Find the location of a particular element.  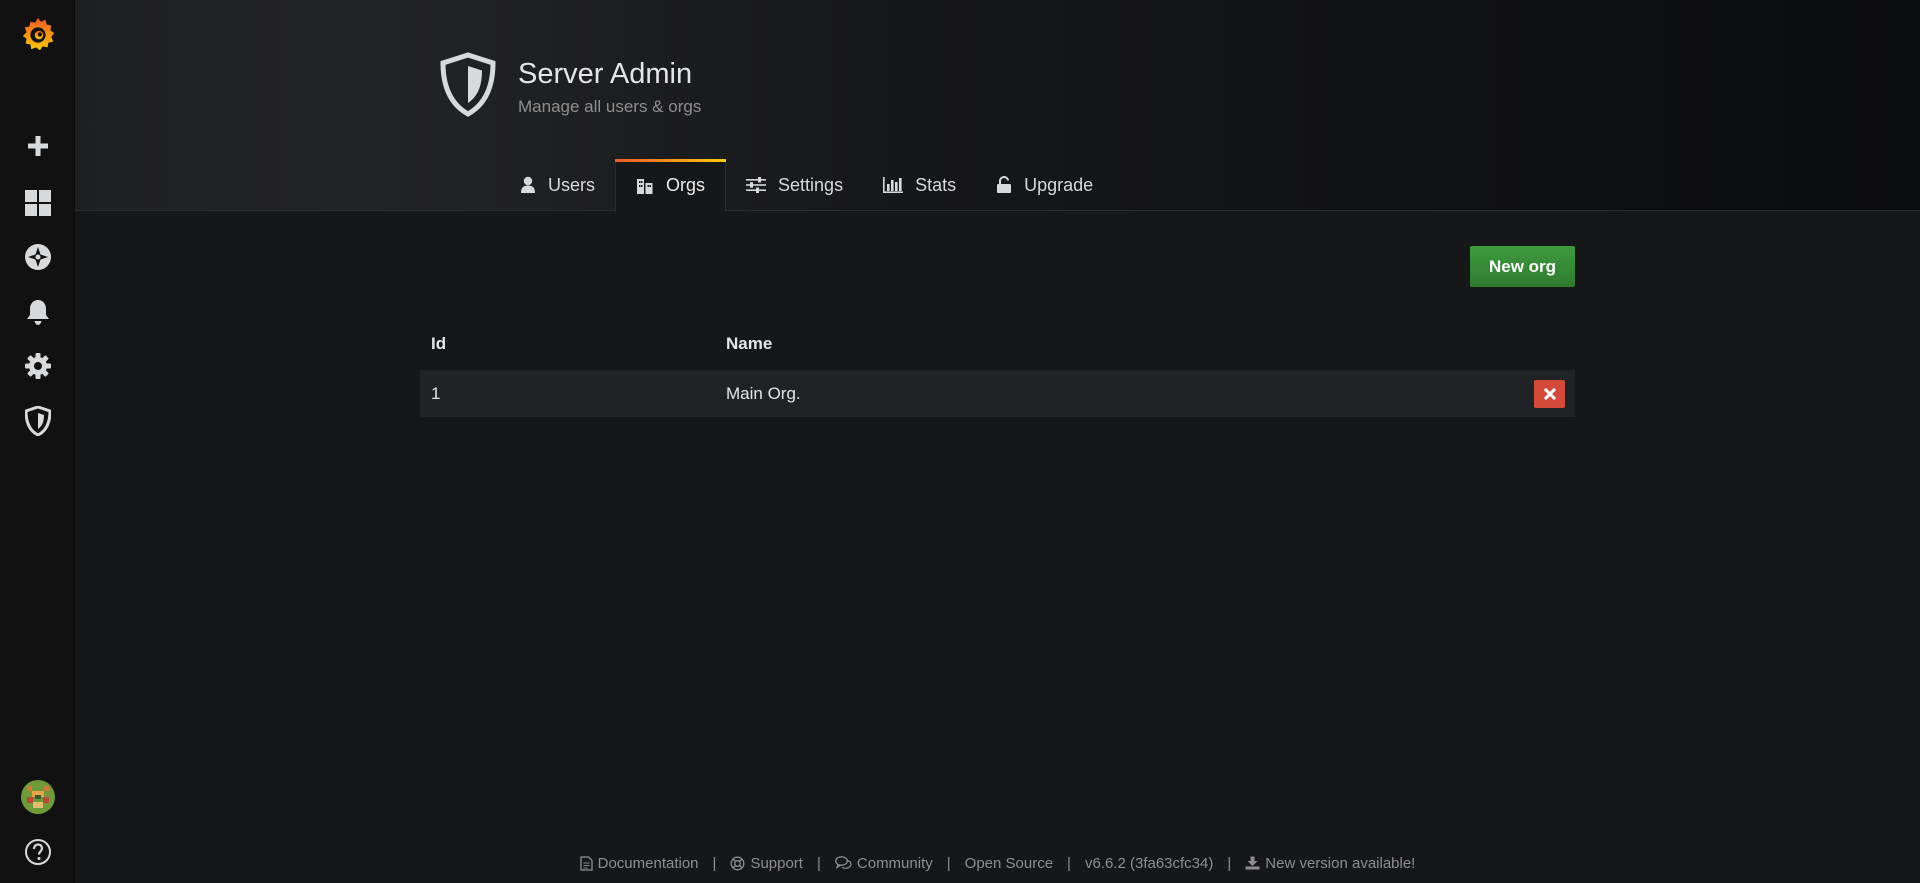

tab-stats: Stats is located at coordinates (919, 185).